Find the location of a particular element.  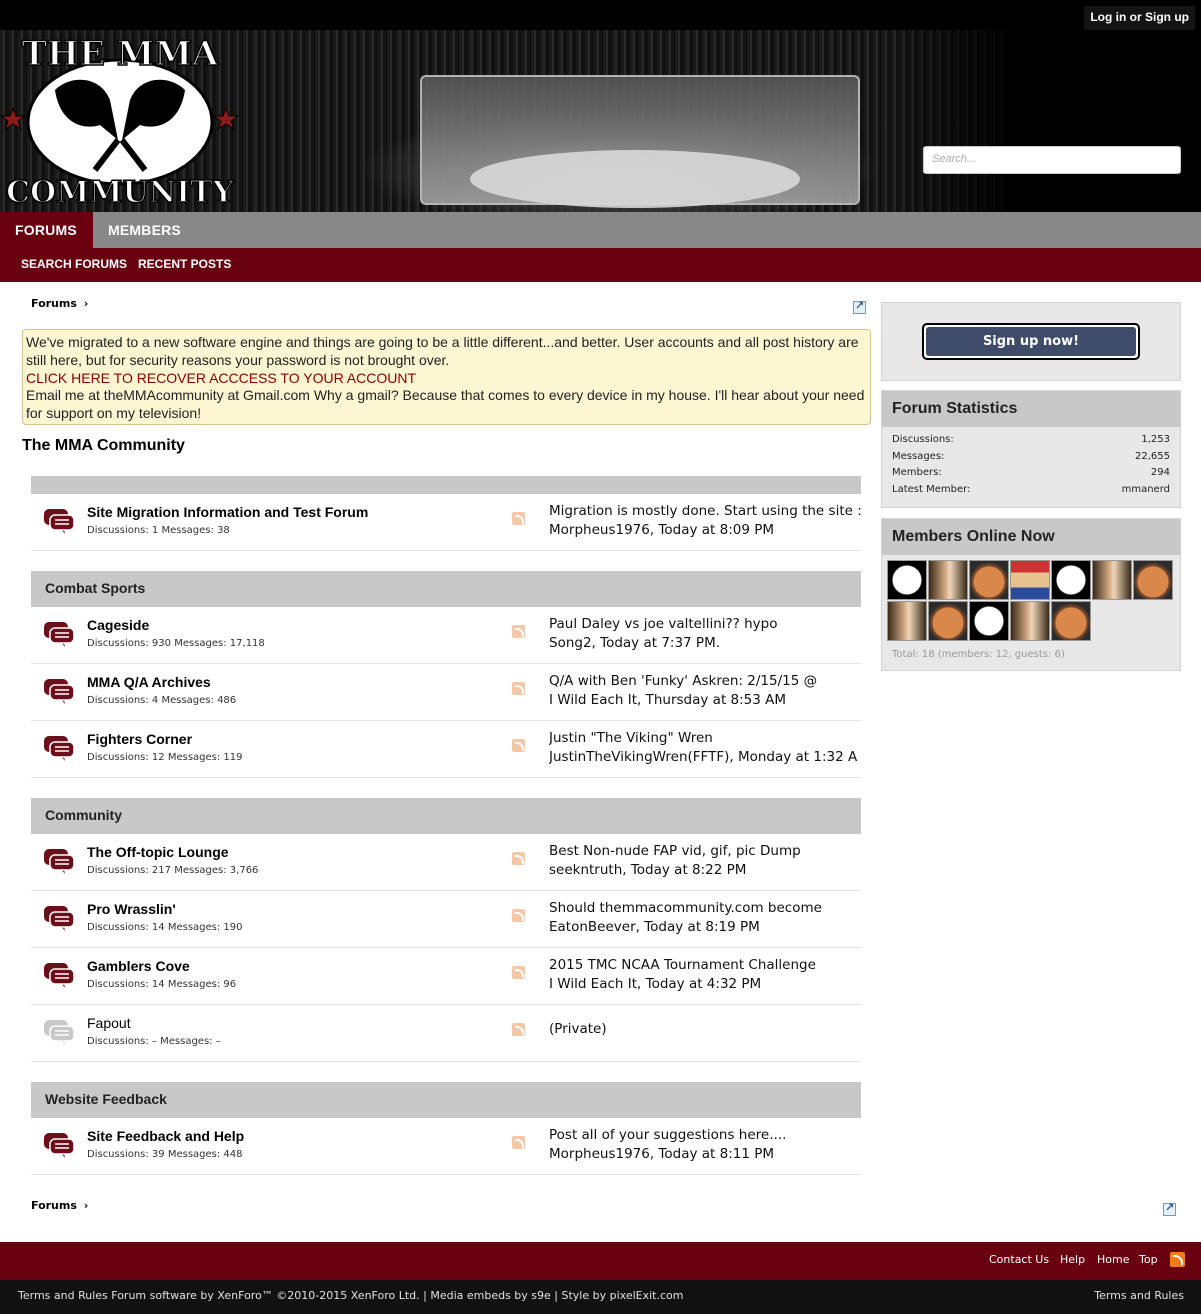

last-post-meta: EatonBeever, Today at 8:19 PM is located at coordinates (705, 927).